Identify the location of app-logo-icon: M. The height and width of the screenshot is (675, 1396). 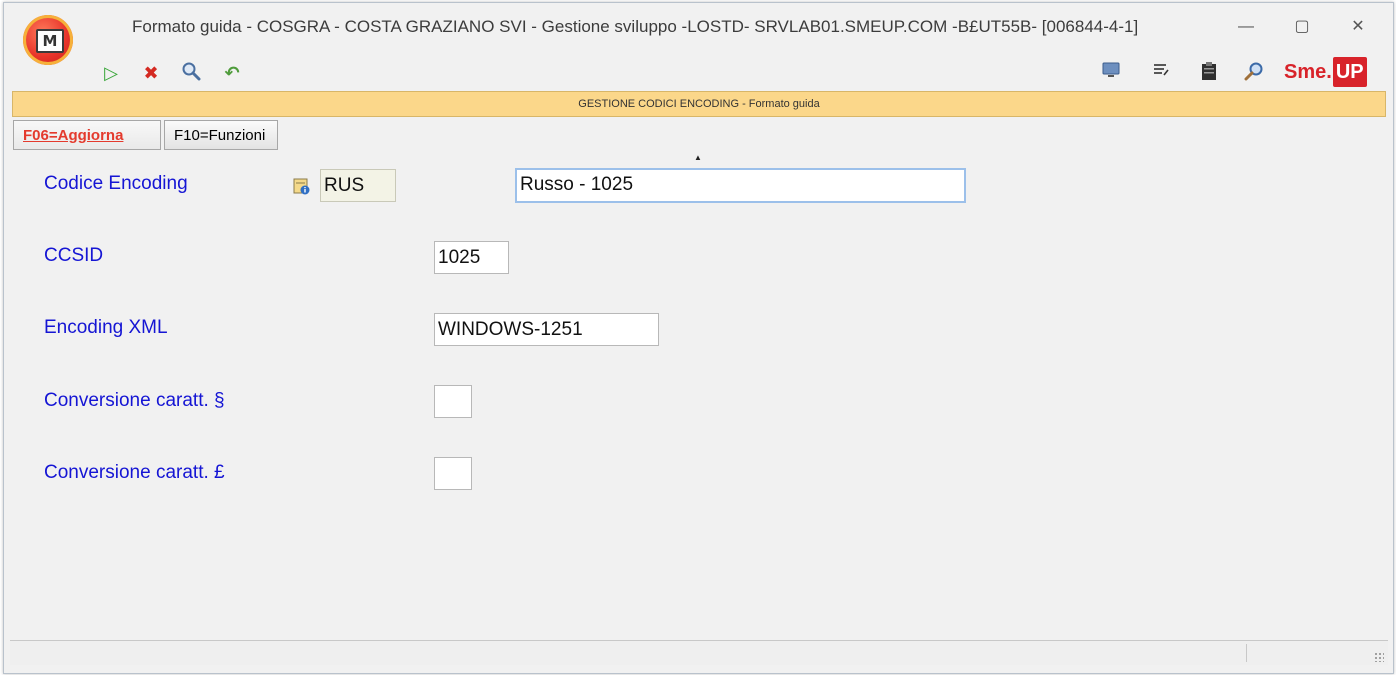
(48, 40).